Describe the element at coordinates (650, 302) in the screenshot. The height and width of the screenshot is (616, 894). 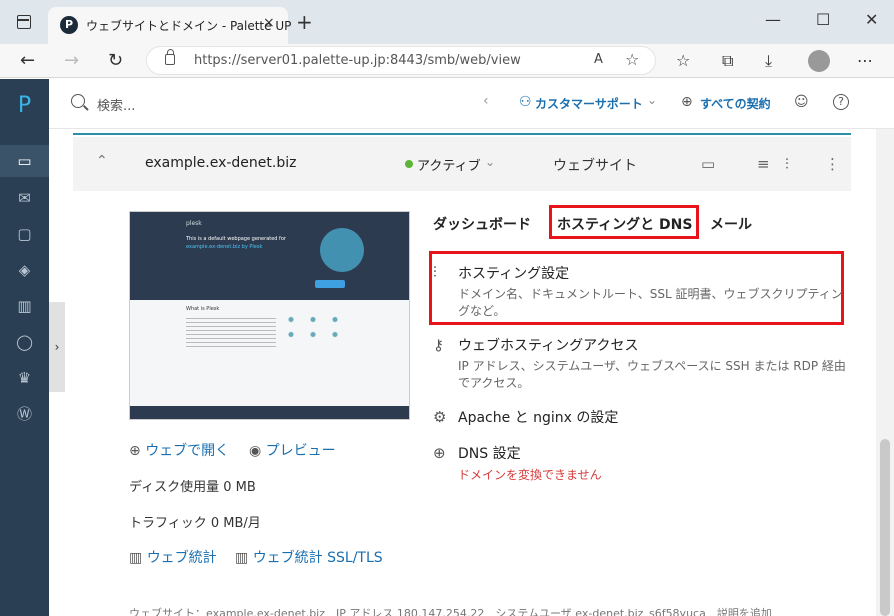
I see `hosting-settings-desc: ドメイン名、ドキュメントルート、SSL 証明書、ウェブスクリプティングなど。` at that location.